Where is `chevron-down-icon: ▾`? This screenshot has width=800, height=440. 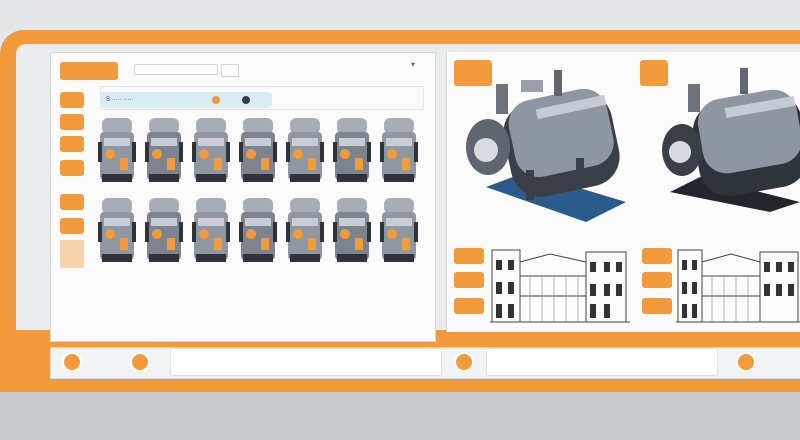 chevron-down-icon: ▾ is located at coordinates (413, 64).